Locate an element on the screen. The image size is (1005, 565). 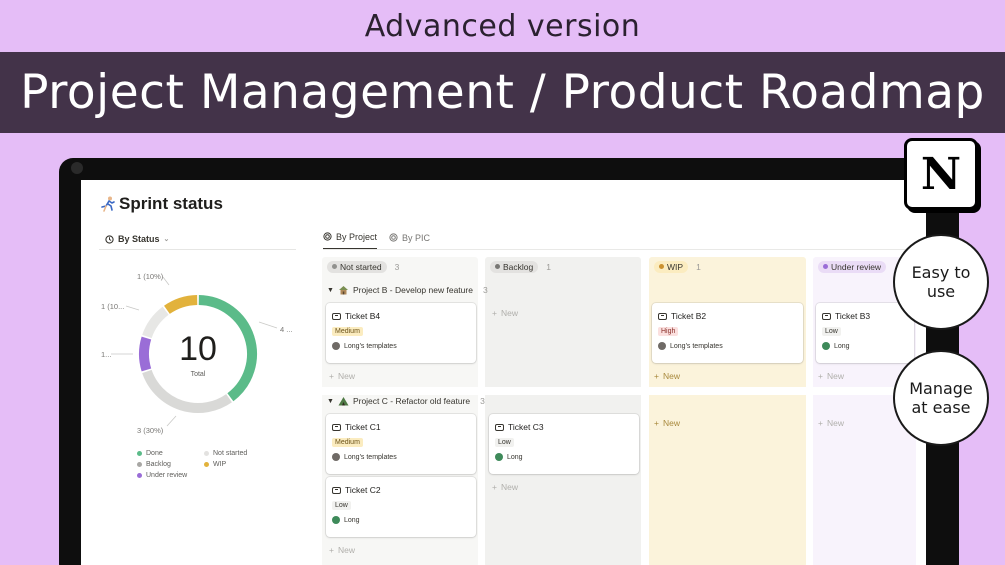
column-header-wip: WIP 1 is located at coordinates (727, 266).